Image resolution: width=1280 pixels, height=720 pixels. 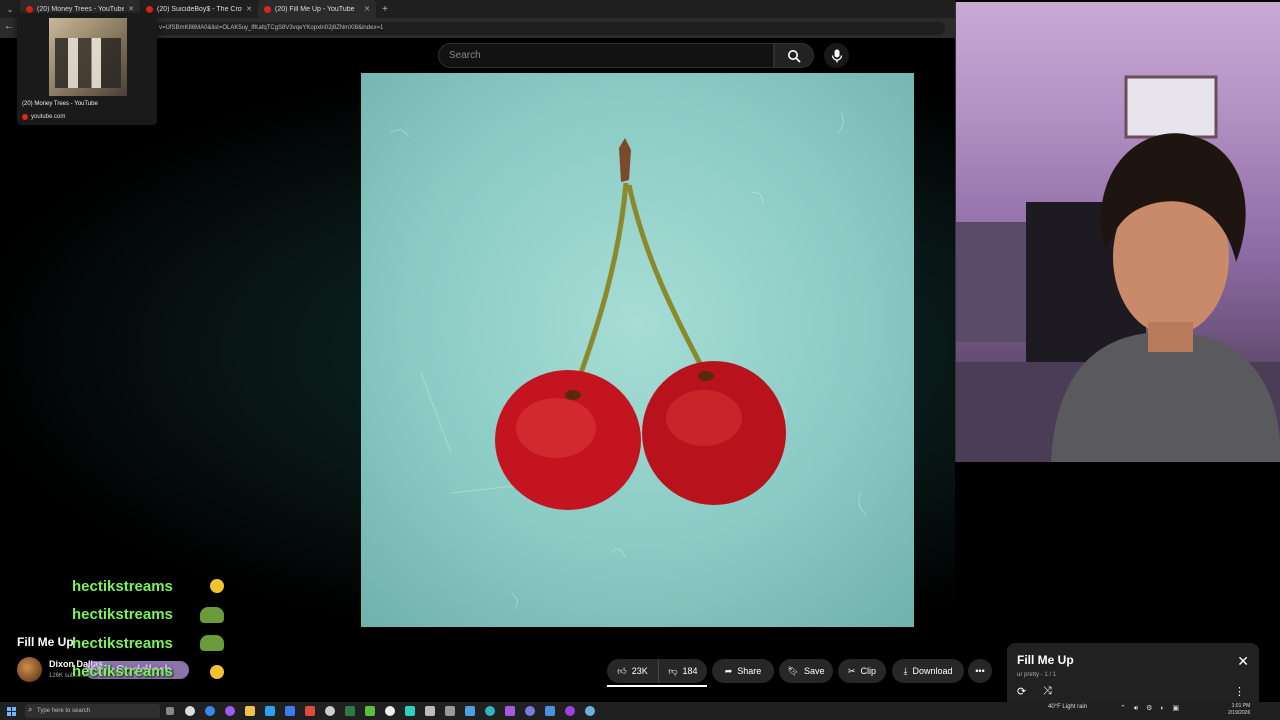 What do you see at coordinates (639, 671) in the screenshot?
I see `like-count: 23K` at bounding box center [639, 671].